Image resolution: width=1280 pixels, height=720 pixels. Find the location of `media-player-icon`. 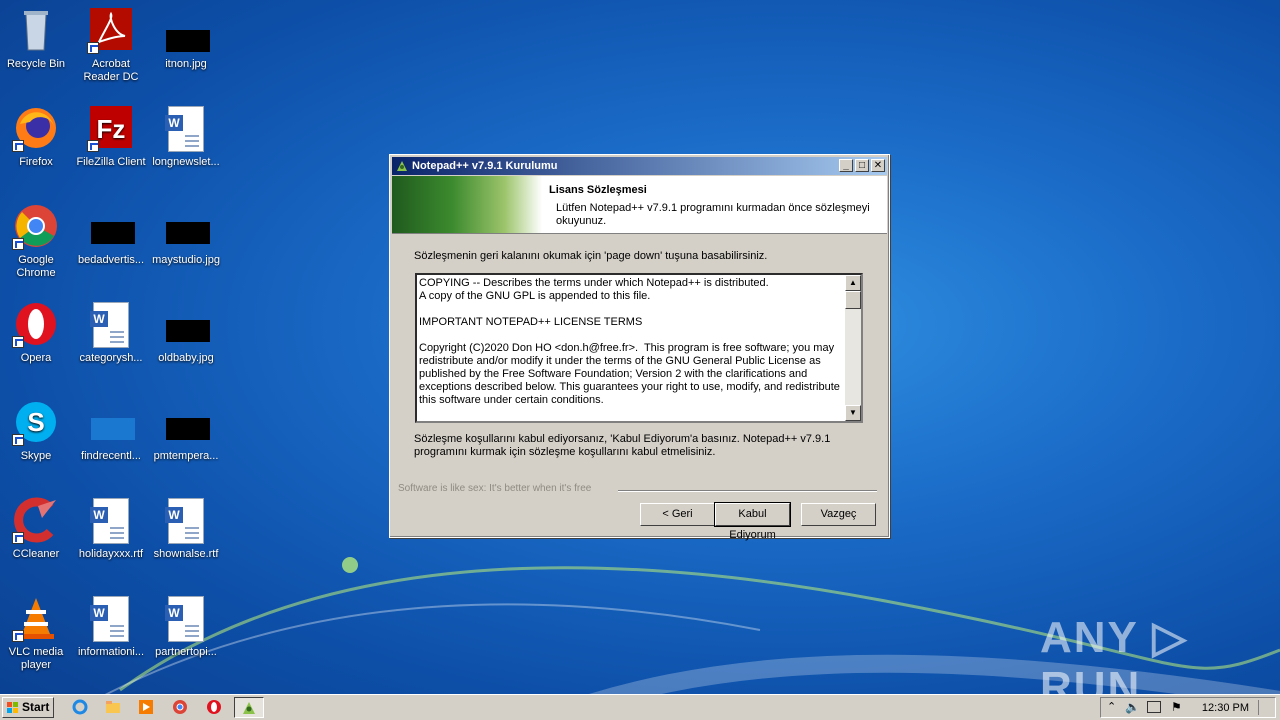

media-player-icon is located at coordinates (146, 707).